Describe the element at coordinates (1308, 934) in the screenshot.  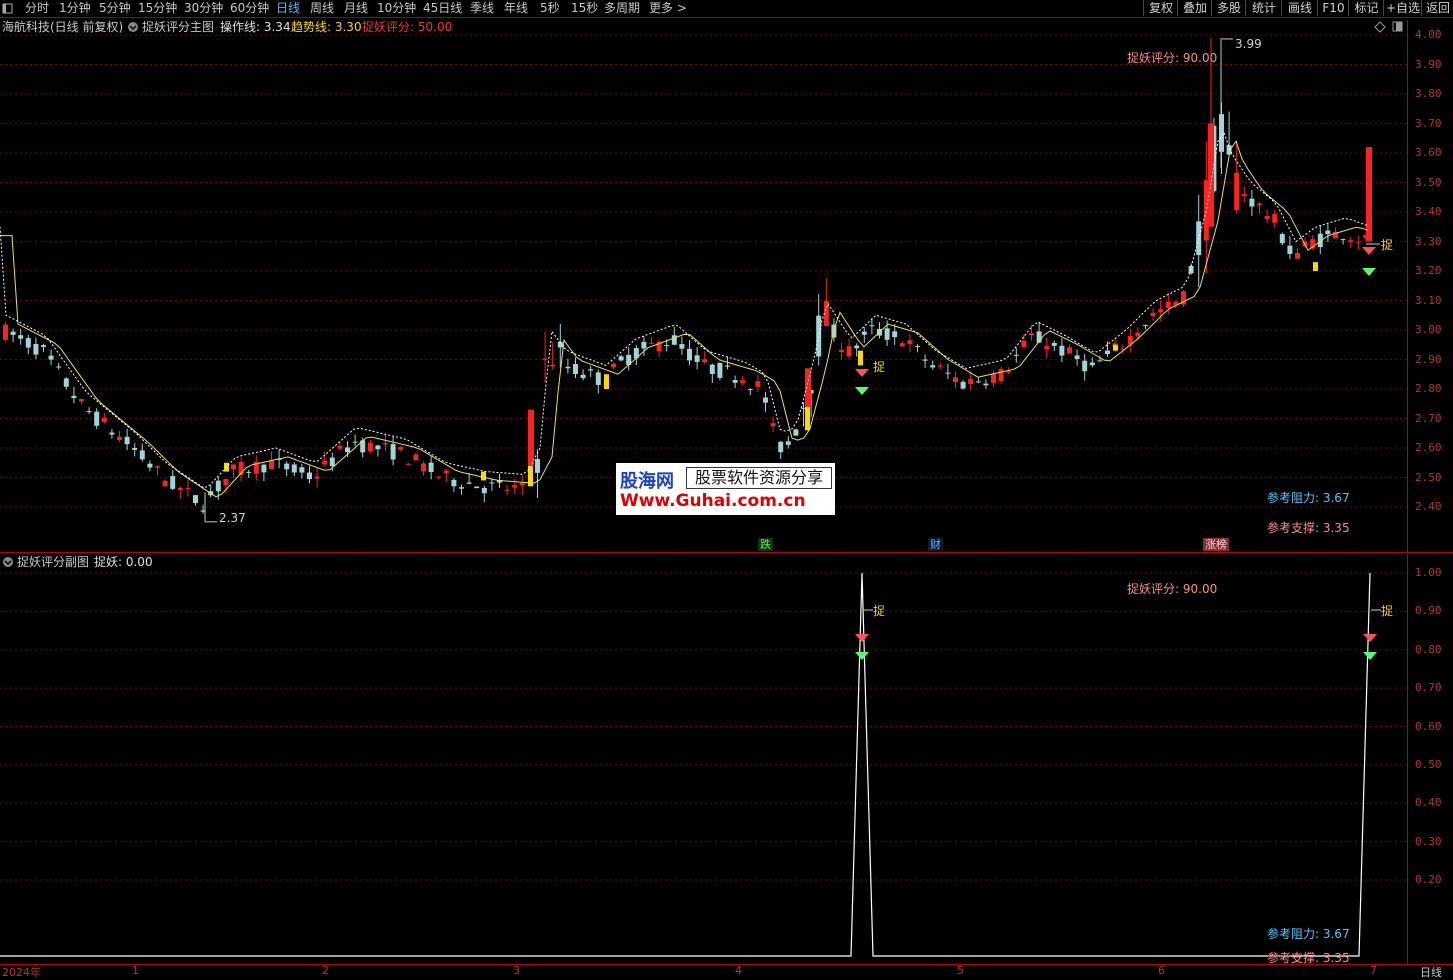
I see `sub-resistance-label: 参考阻力: 3.67` at that location.